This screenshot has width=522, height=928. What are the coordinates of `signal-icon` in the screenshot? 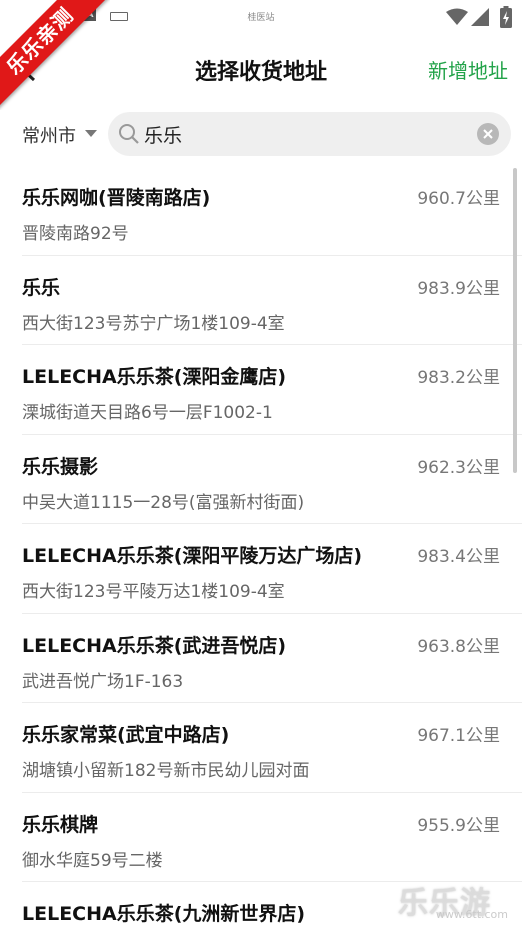 It's located at (480, 17).